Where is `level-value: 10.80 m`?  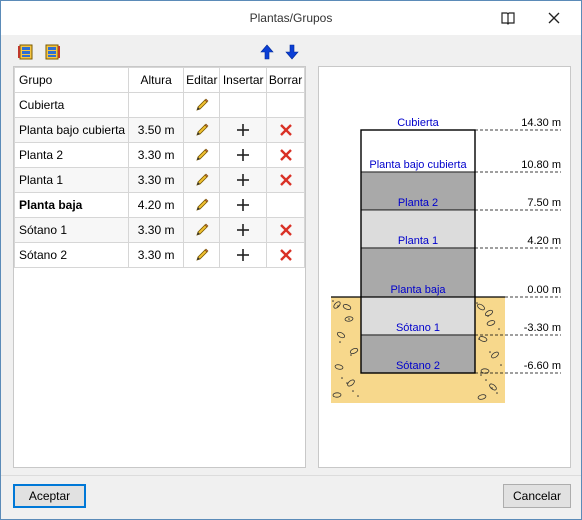
level-value: 10.80 m is located at coordinates (541, 165).